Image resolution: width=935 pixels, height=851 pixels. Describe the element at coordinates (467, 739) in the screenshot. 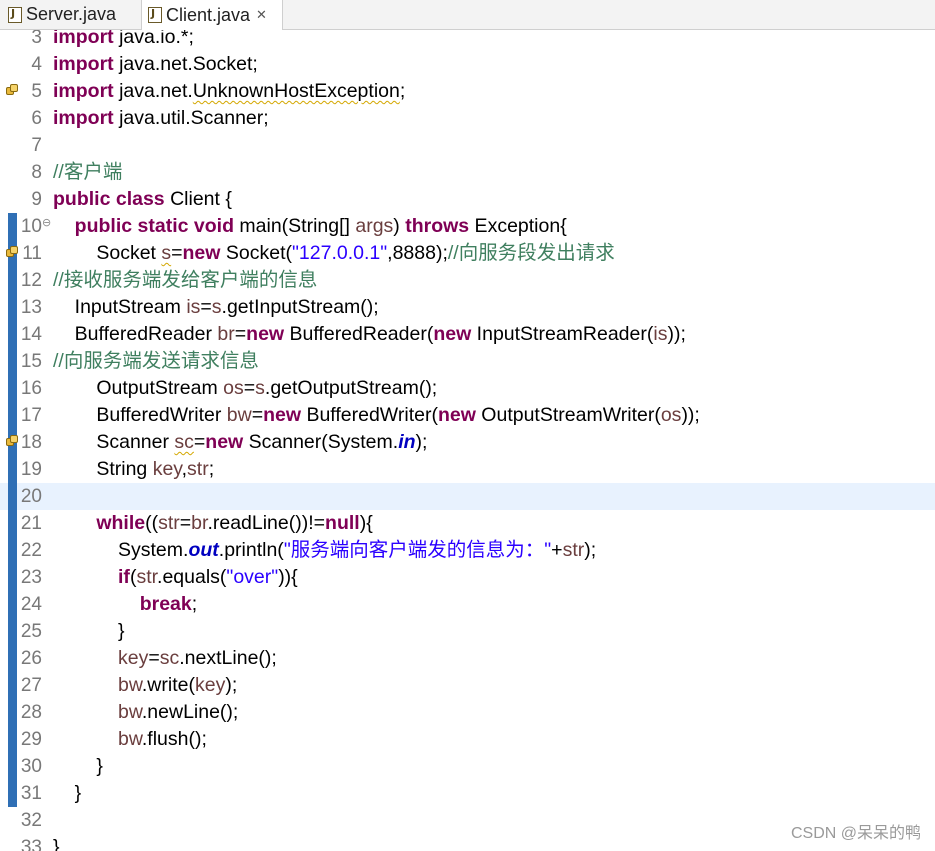

I see `code-line: 29 bw.flush();` at that location.